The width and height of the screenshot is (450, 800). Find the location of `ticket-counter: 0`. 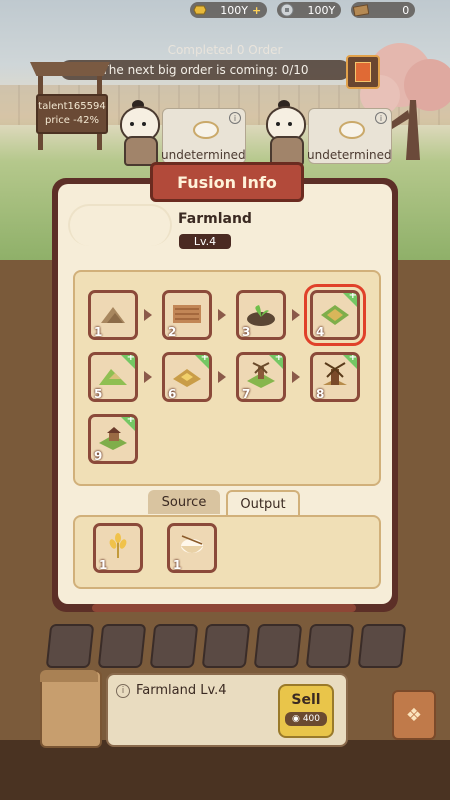

ticket-counter: 0 is located at coordinates (383, 10).